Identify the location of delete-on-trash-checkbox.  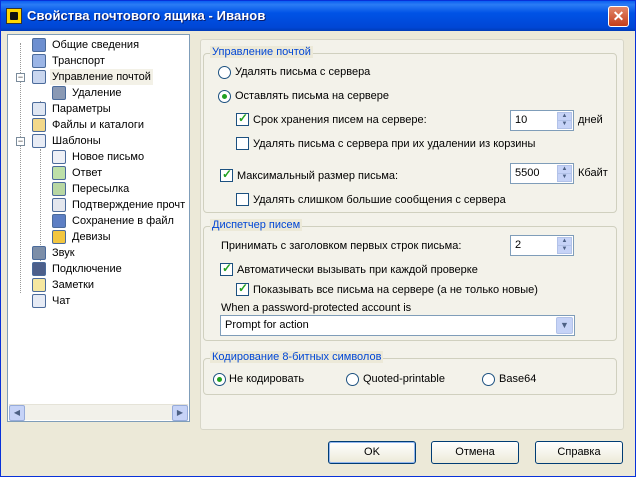
(242, 143).